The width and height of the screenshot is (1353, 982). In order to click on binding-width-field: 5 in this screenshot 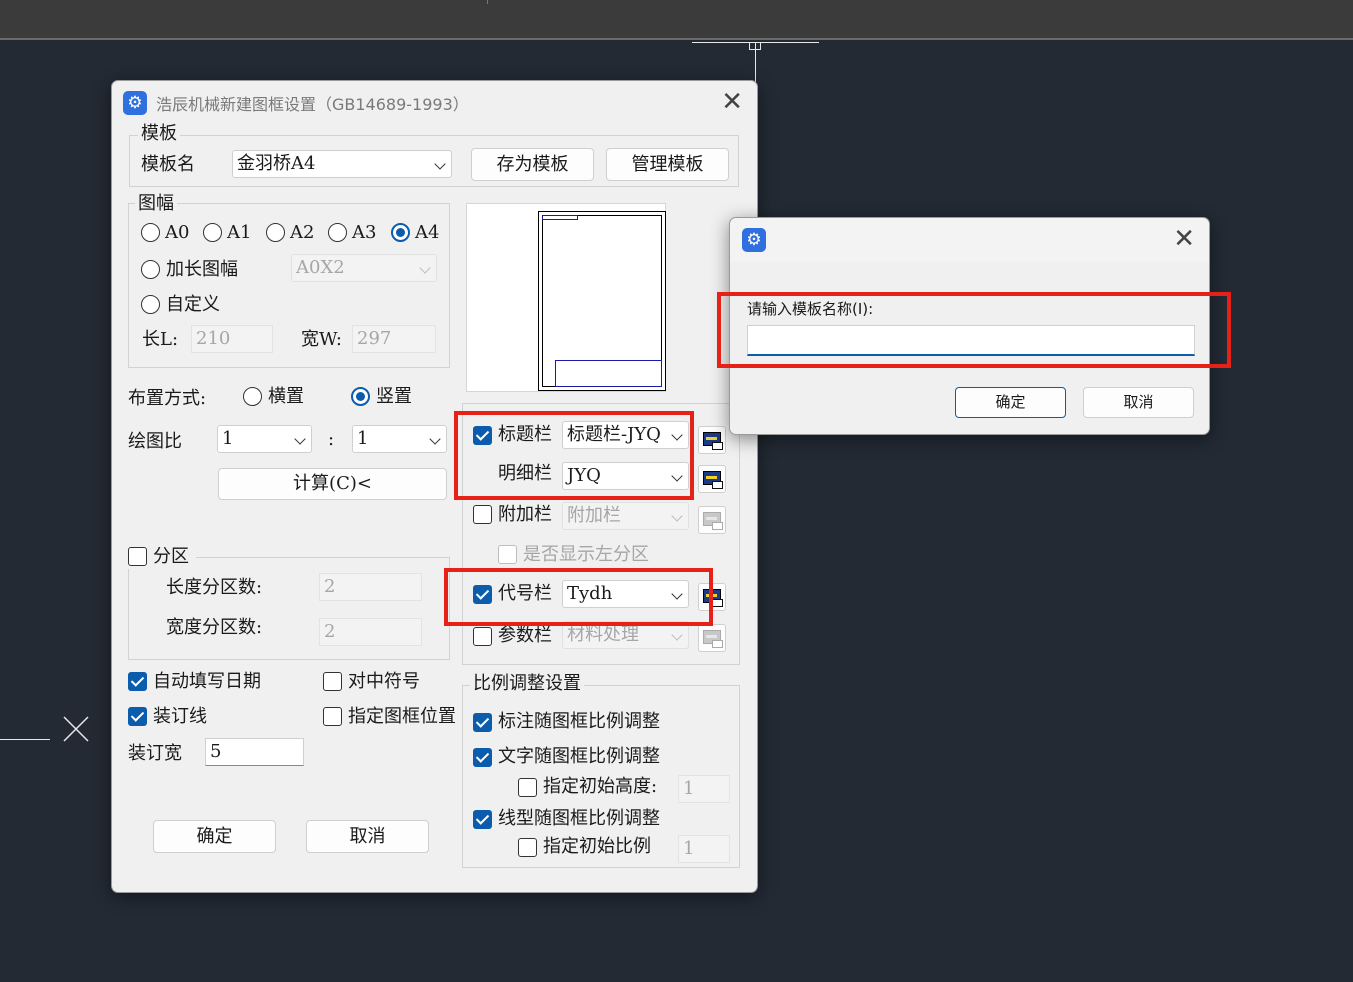, I will do `click(254, 752)`.